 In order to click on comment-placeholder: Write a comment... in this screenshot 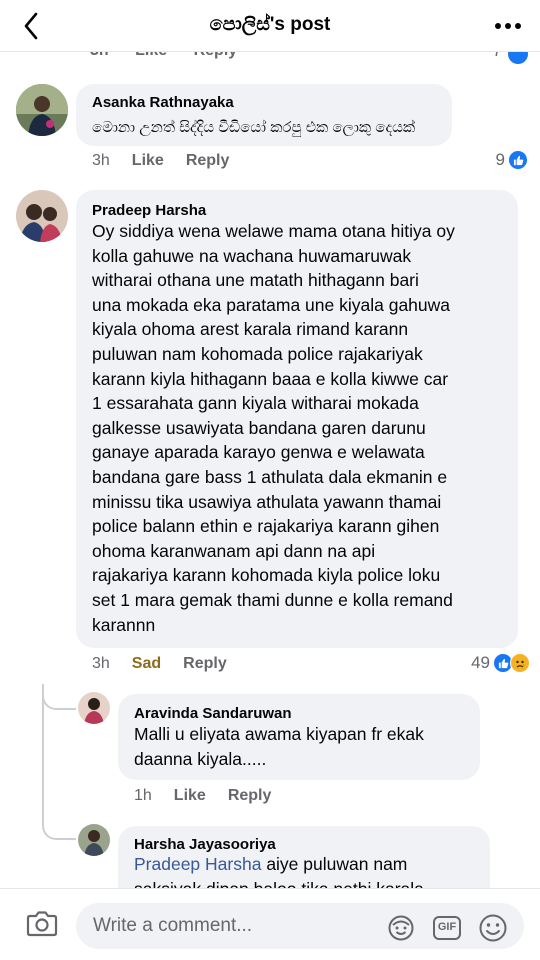, I will do `click(173, 925)`.